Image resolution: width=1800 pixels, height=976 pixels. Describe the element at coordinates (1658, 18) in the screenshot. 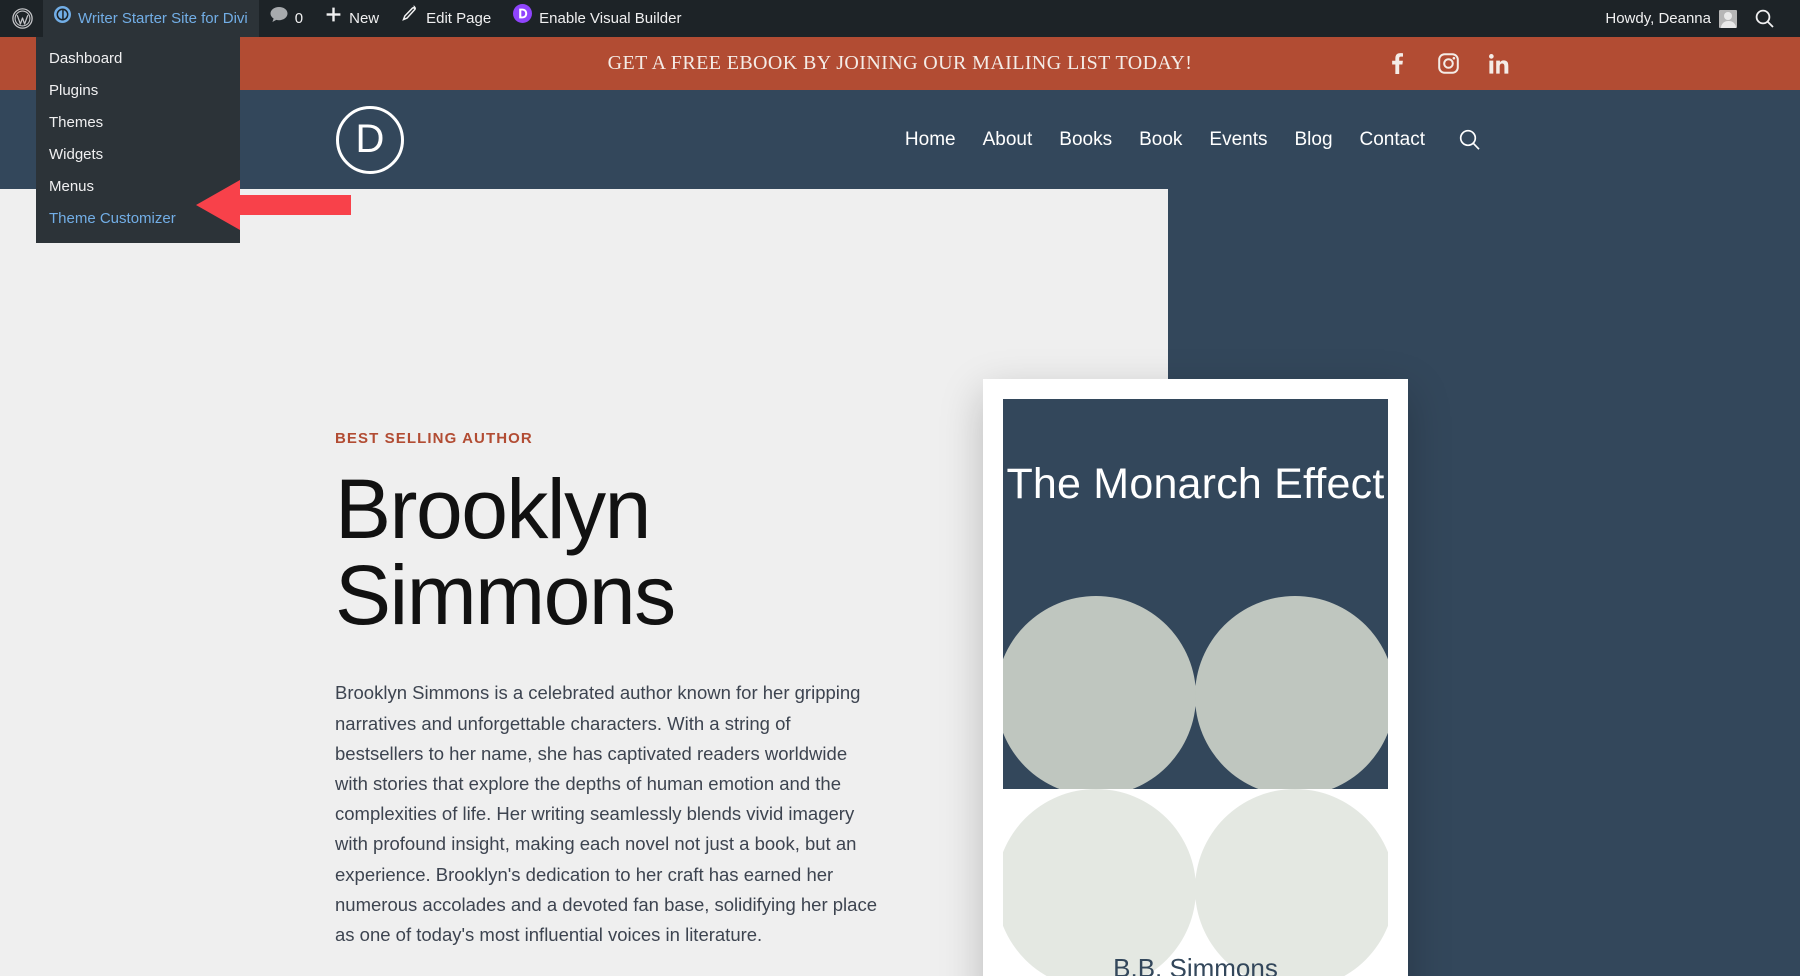

I see `howdy-label: Howdy, Deanna` at that location.